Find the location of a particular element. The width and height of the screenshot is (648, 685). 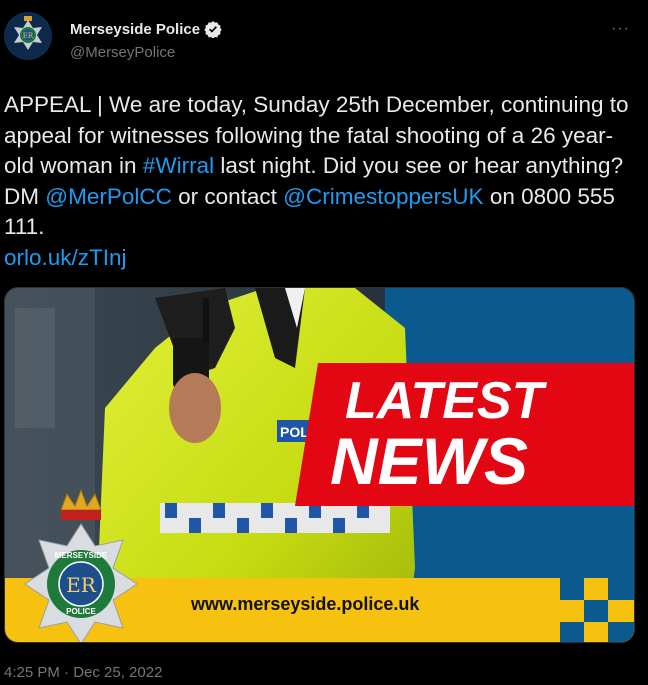

mention-link-merpolcc: @MerPolCC is located at coordinates (108, 196).